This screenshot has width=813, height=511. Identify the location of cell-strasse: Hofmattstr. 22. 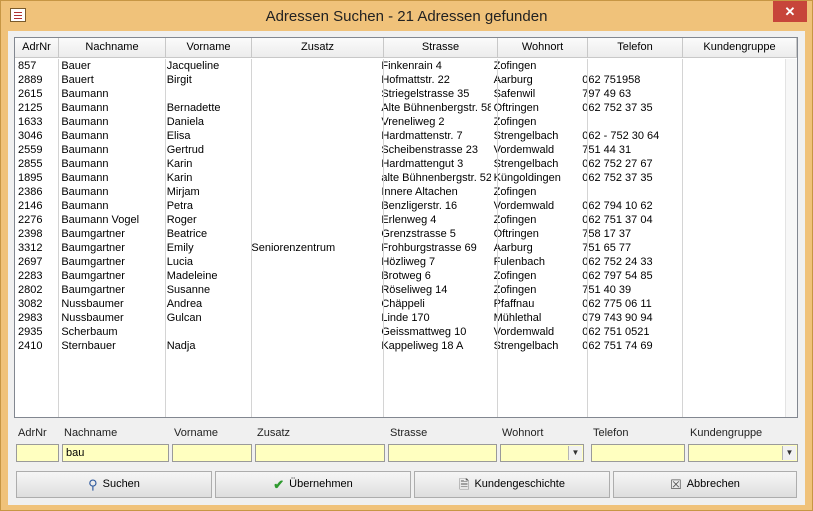
(415, 80).